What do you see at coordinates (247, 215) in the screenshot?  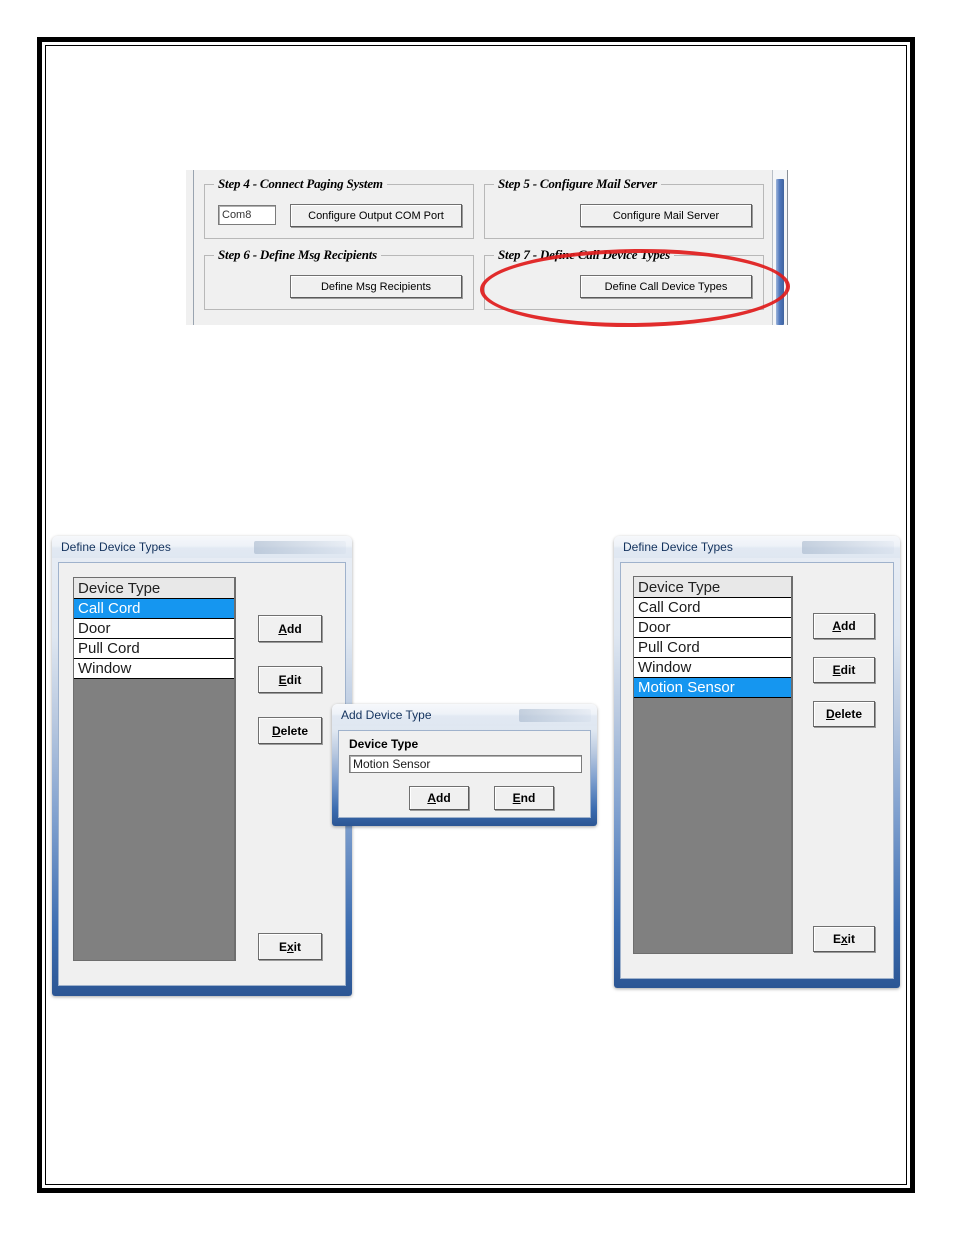 I see `com-port-input: Com8` at bounding box center [247, 215].